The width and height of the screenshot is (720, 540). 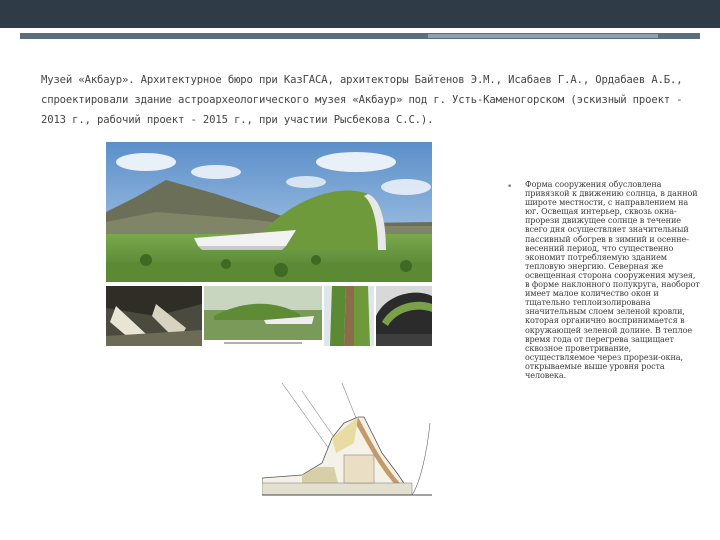 I want to click on interior-render-image, so click(x=154, y=316).